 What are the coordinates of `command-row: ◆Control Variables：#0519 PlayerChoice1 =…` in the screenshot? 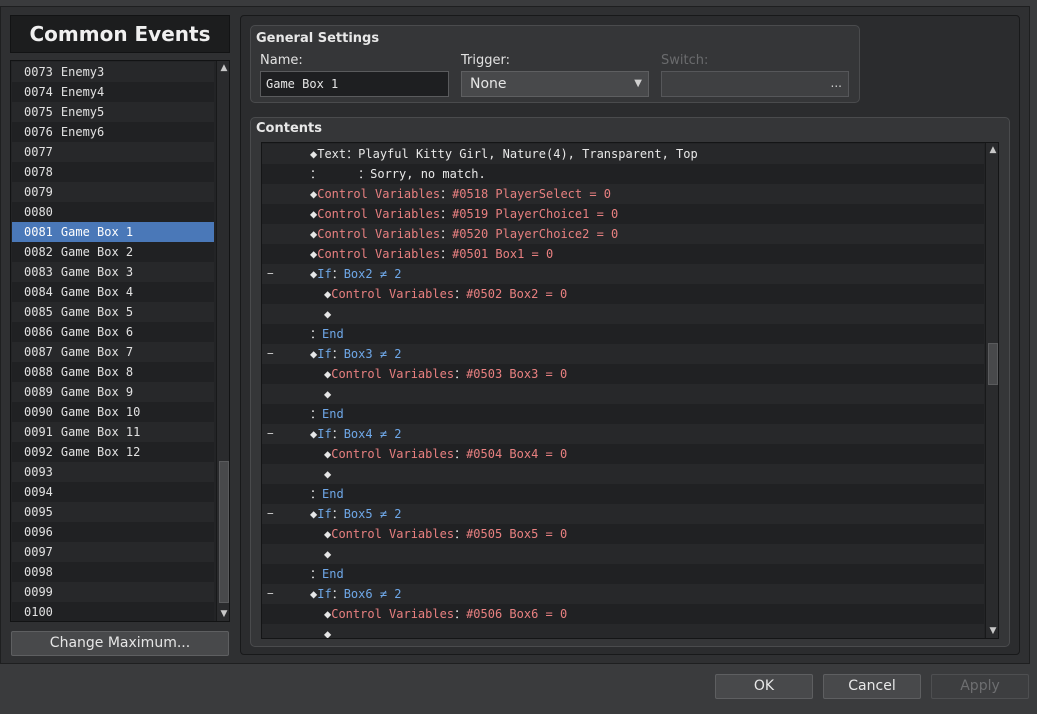 It's located at (623, 214).